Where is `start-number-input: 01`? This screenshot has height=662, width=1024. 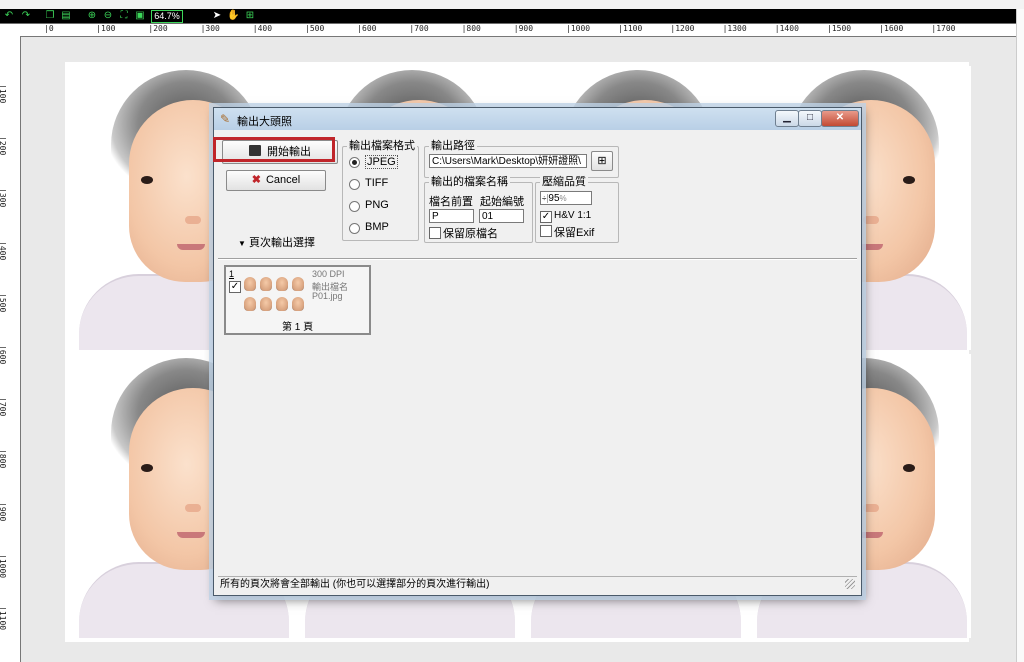
start-number-input: 01 is located at coordinates (501, 216).